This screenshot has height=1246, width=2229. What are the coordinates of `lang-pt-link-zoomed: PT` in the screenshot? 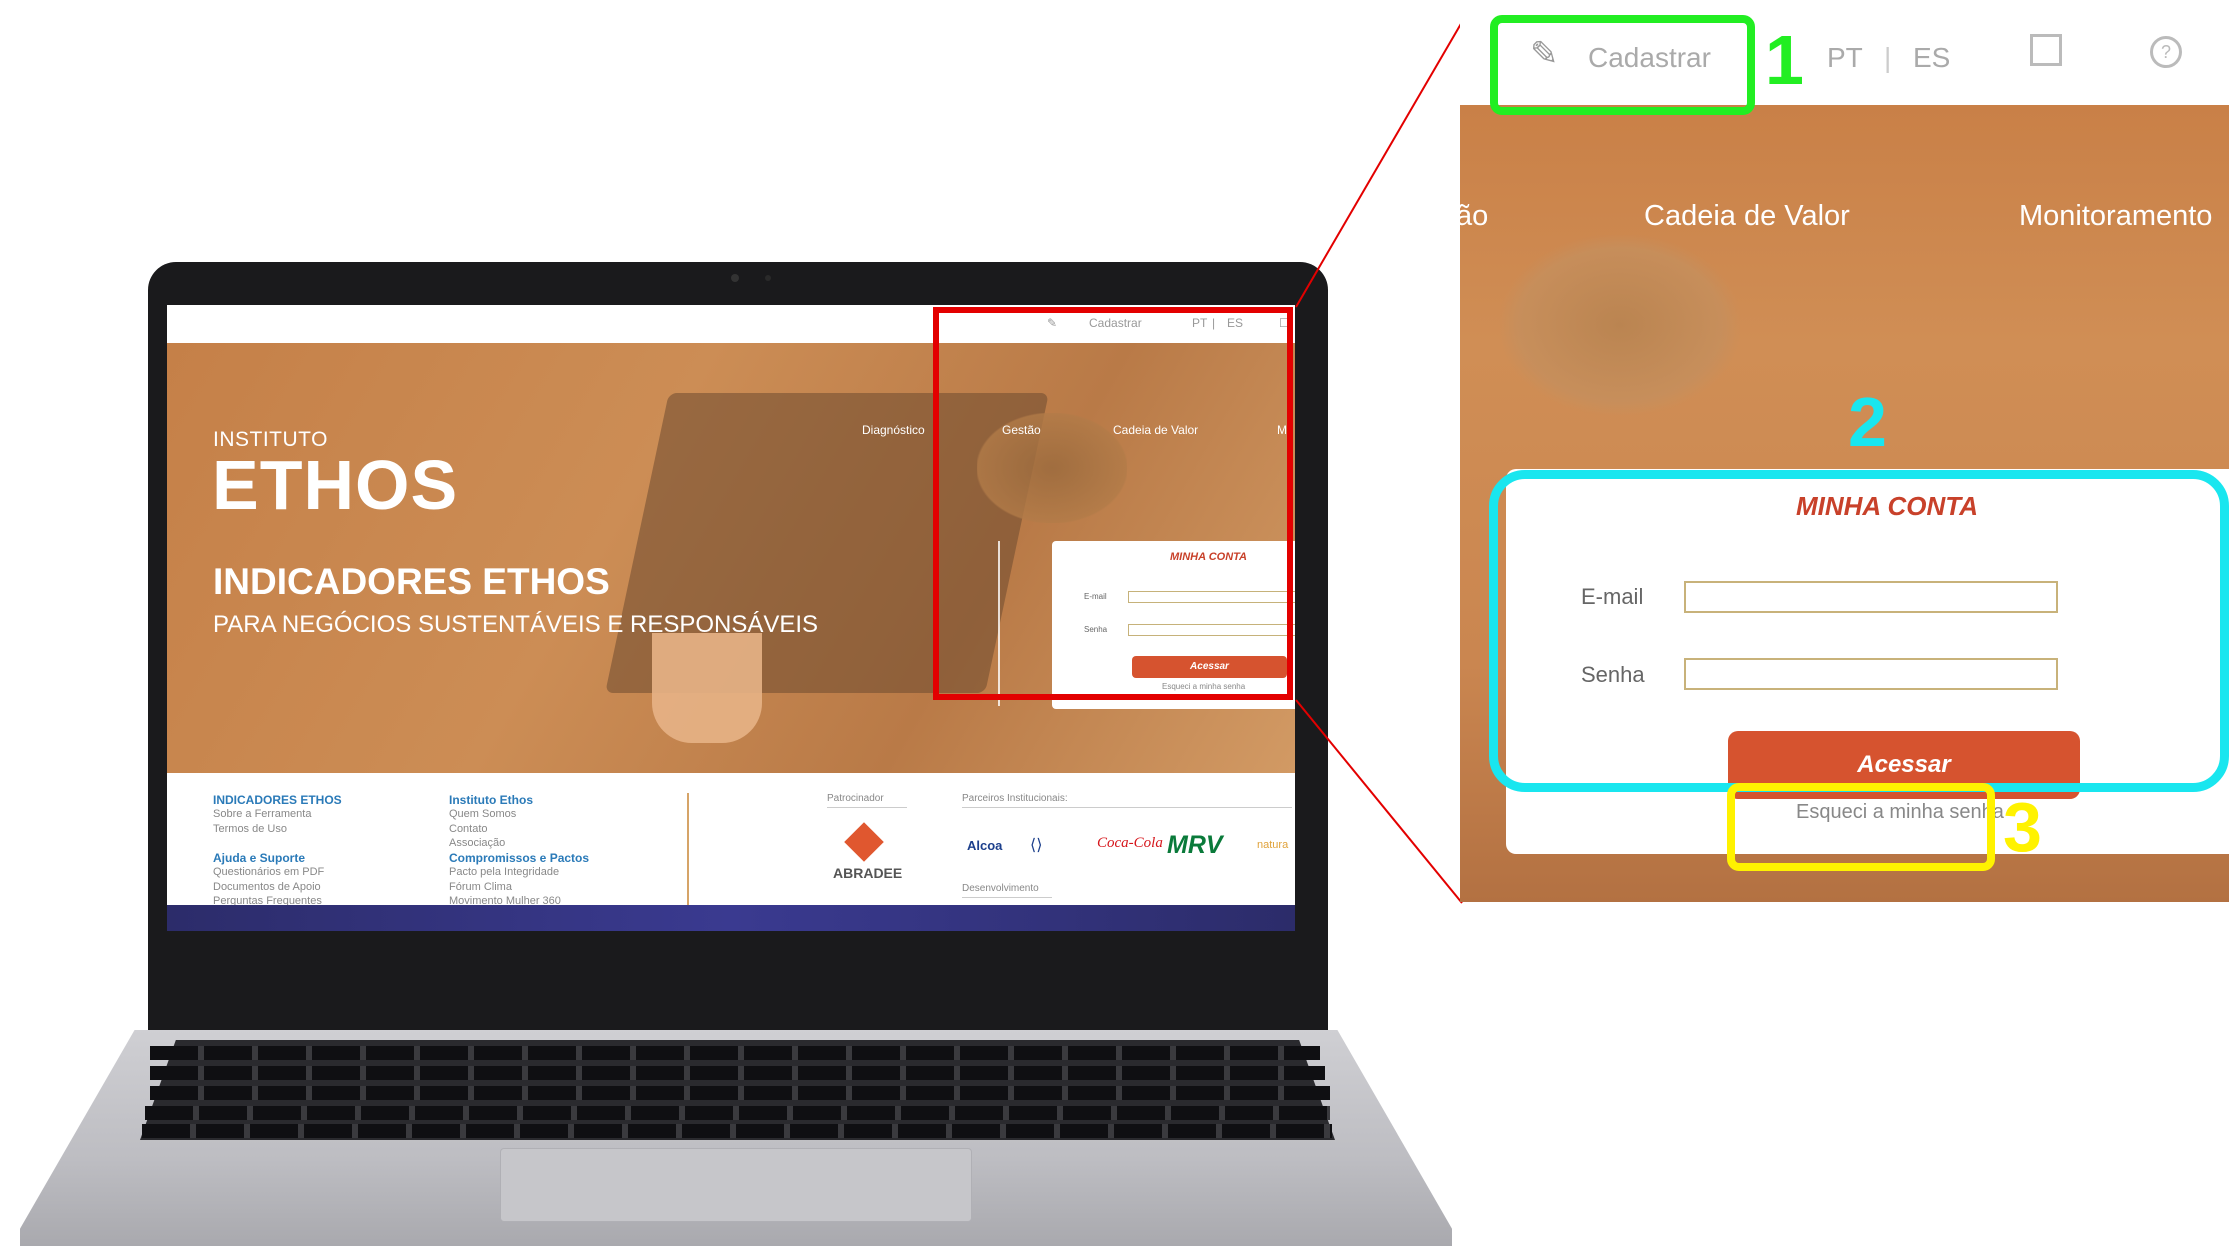 It's located at (1845, 58).